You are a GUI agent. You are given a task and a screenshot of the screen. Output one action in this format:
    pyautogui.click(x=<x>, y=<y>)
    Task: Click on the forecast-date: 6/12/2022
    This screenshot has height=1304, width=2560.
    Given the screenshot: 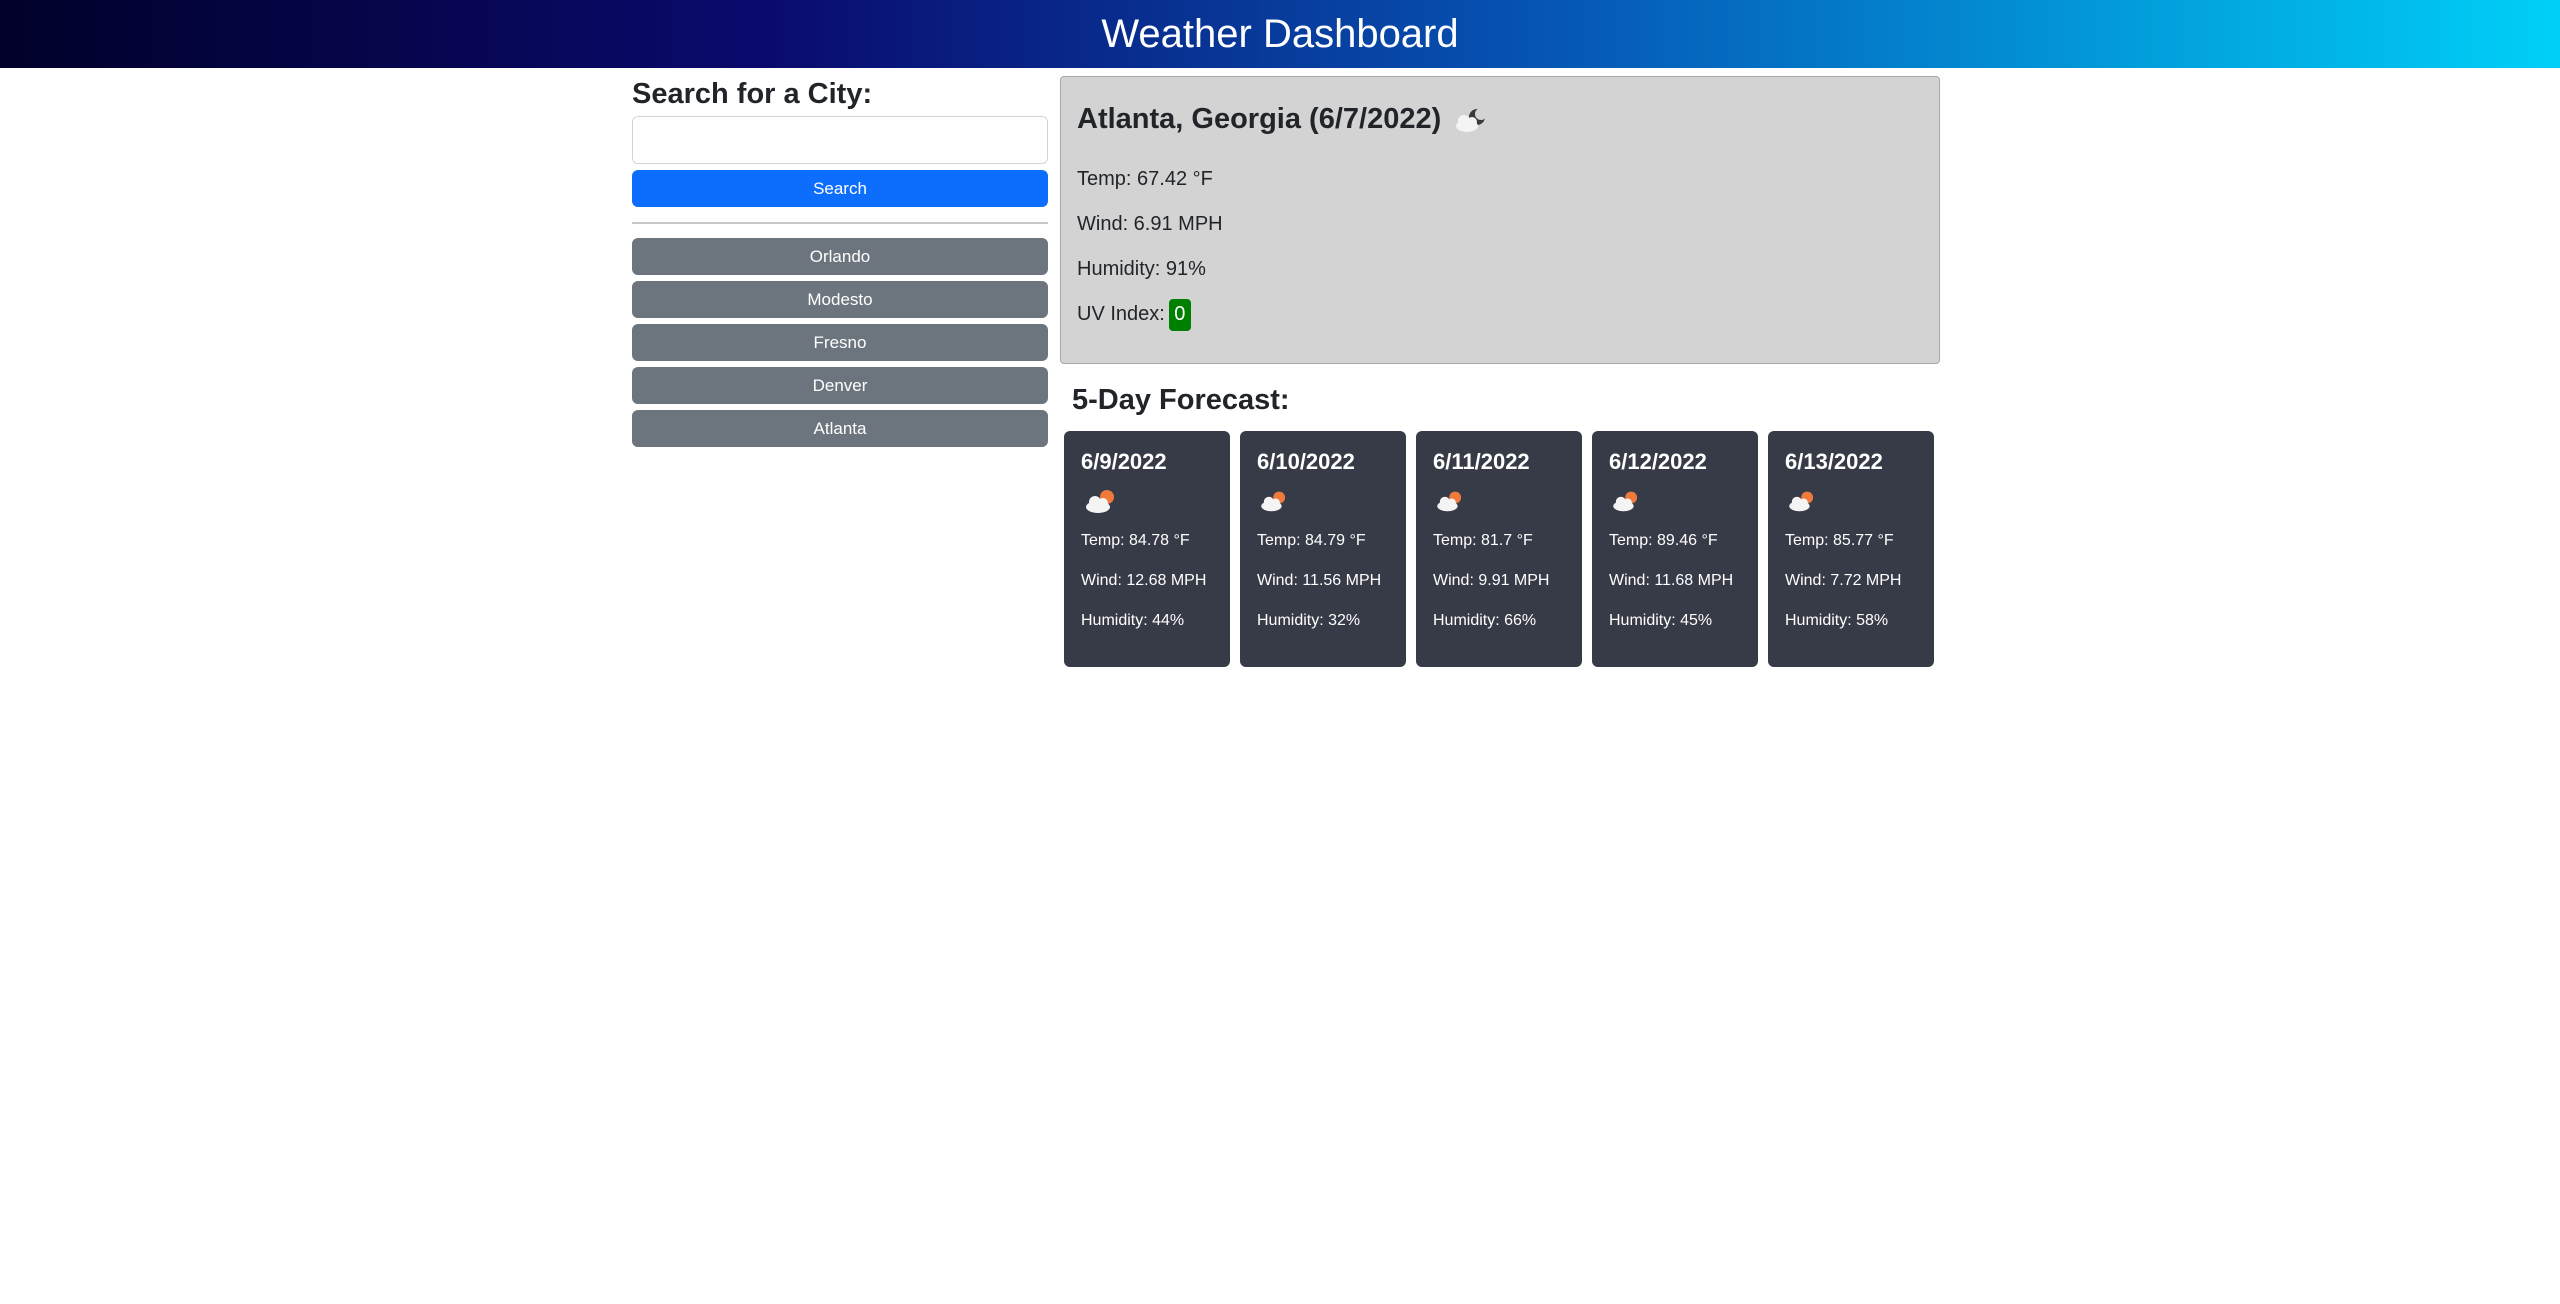 What is the action you would take?
    pyautogui.click(x=1658, y=461)
    